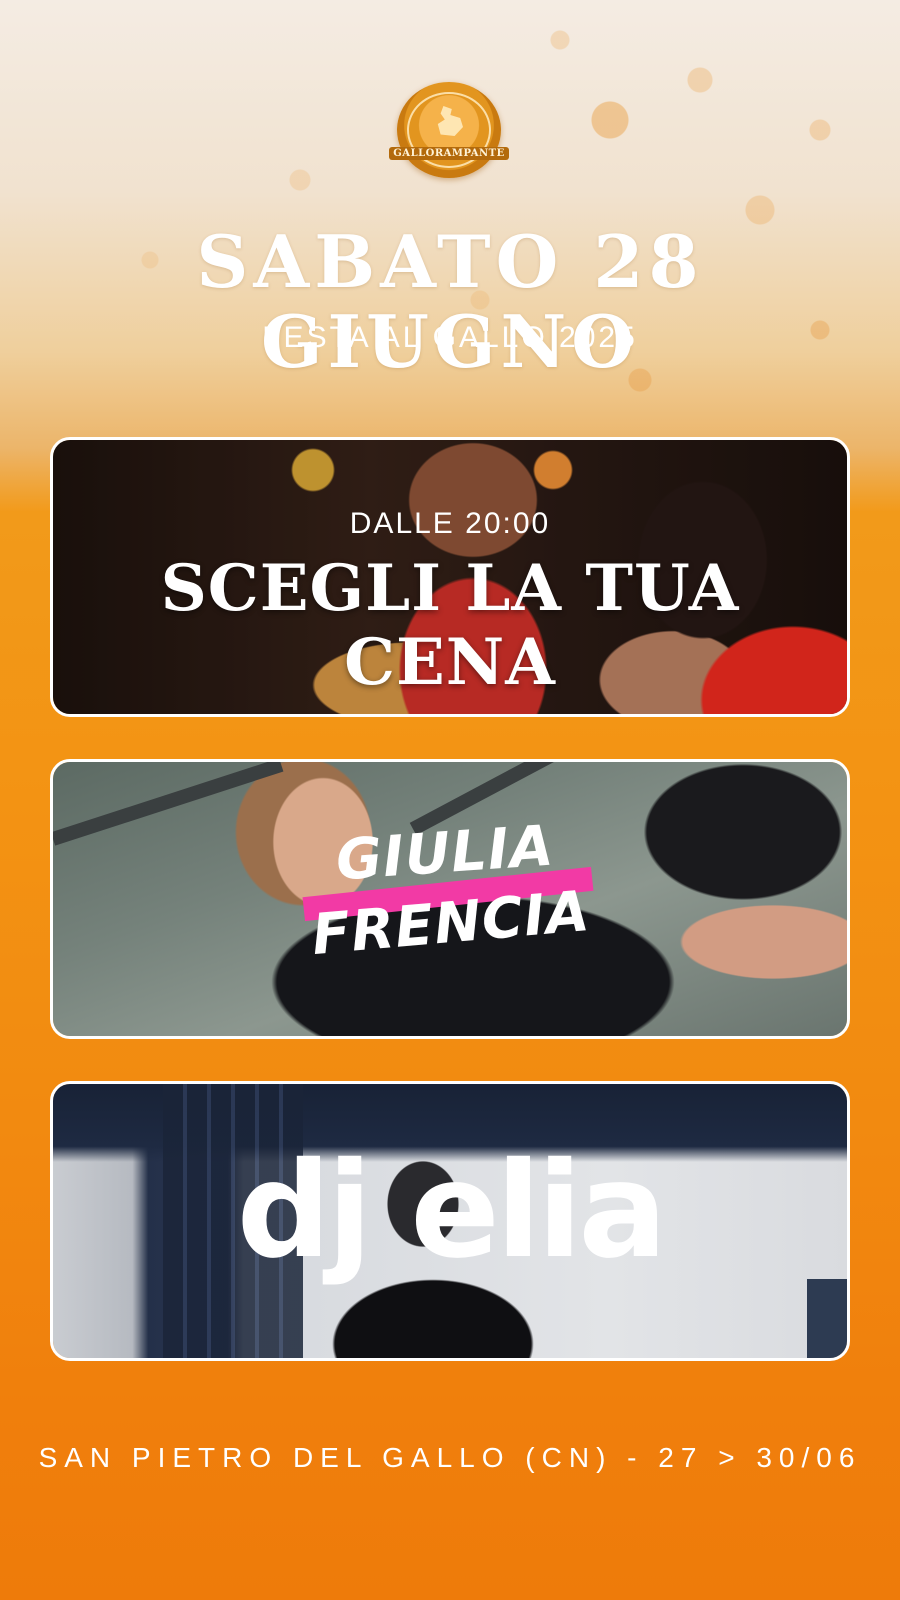 The width and height of the screenshot is (900, 1600). What do you see at coordinates (450, 121) in the screenshot?
I see `rooster-icon` at bounding box center [450, 121].